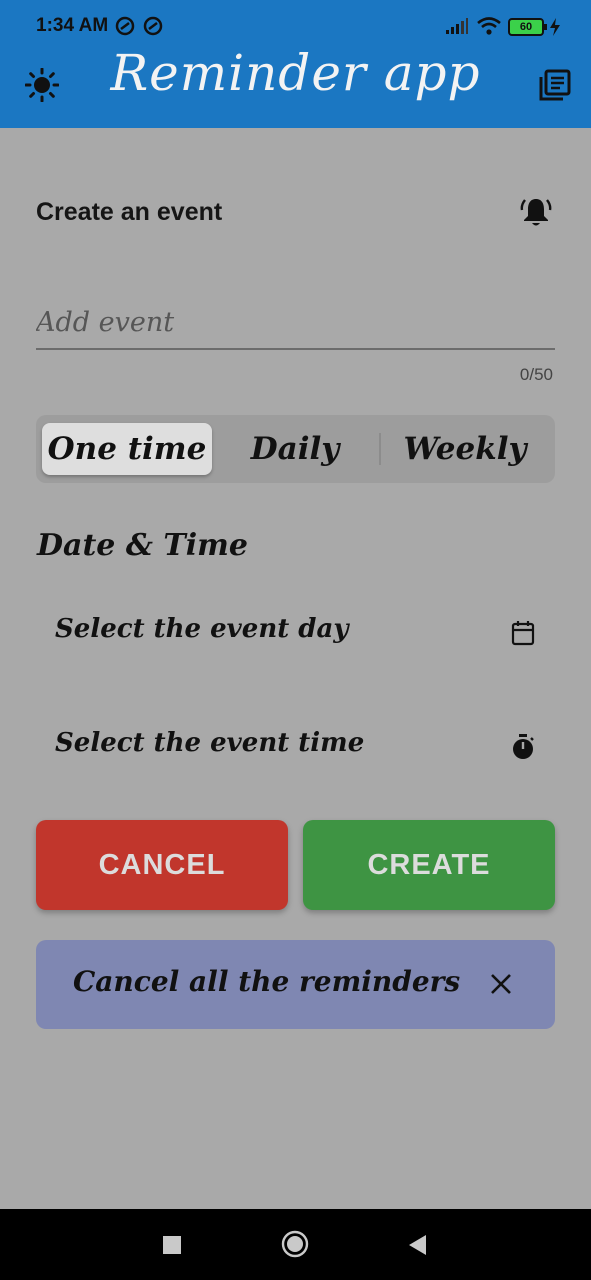 This screenshot has height=1280, width=591. I want to click on app-bar: 1:34 AM 60 Reminder app, so click(295, 64).